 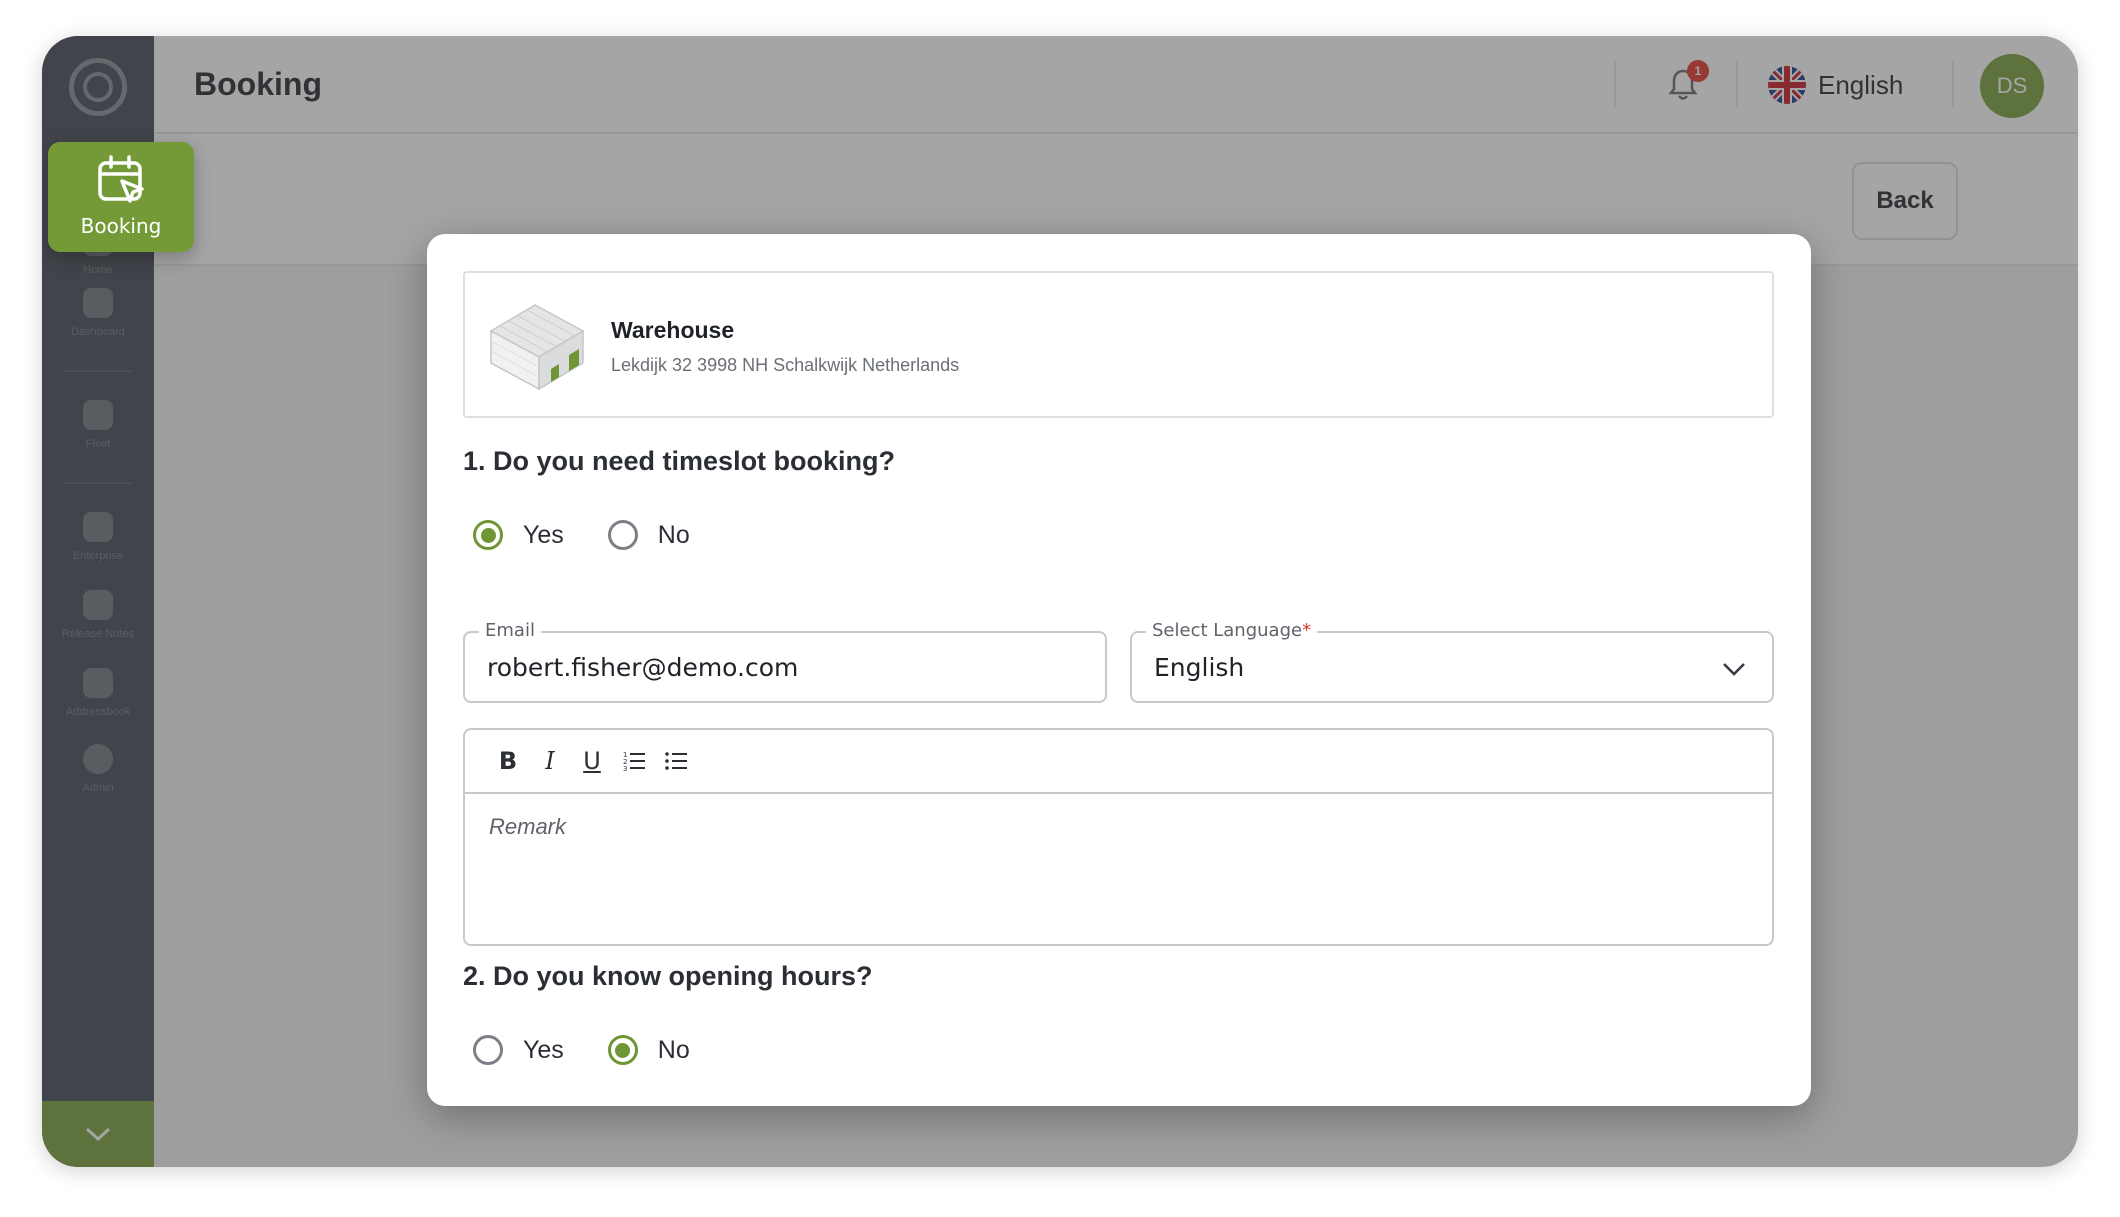 I want to click on ordered-list-icon: 123, so click(x=634, y=762).